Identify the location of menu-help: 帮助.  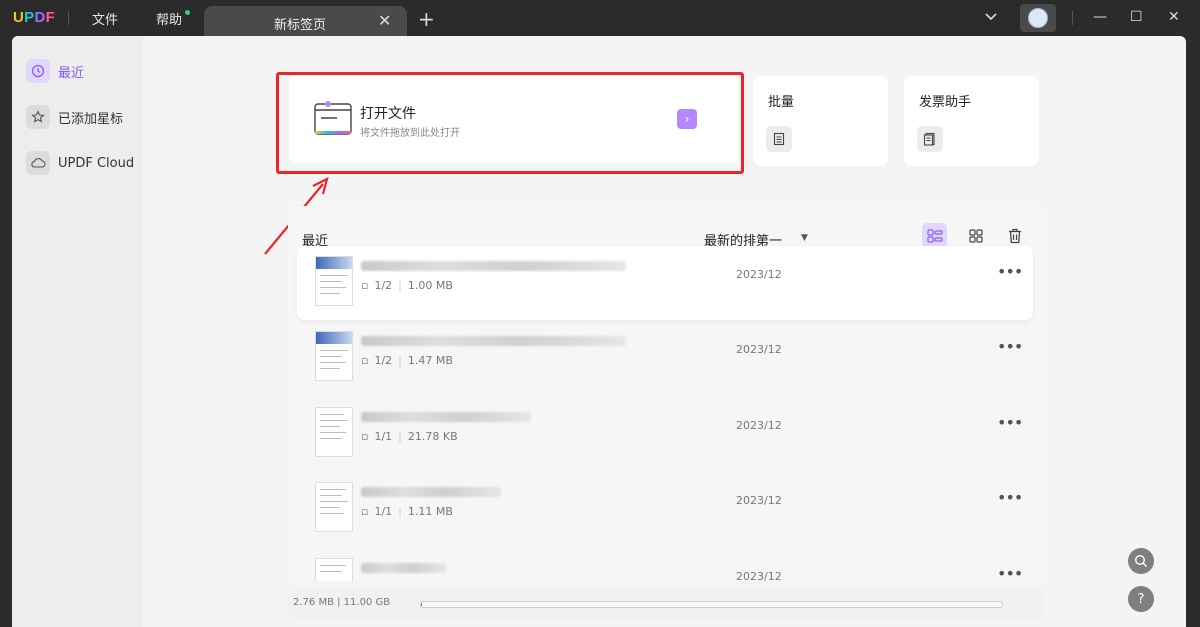
(169, 18).